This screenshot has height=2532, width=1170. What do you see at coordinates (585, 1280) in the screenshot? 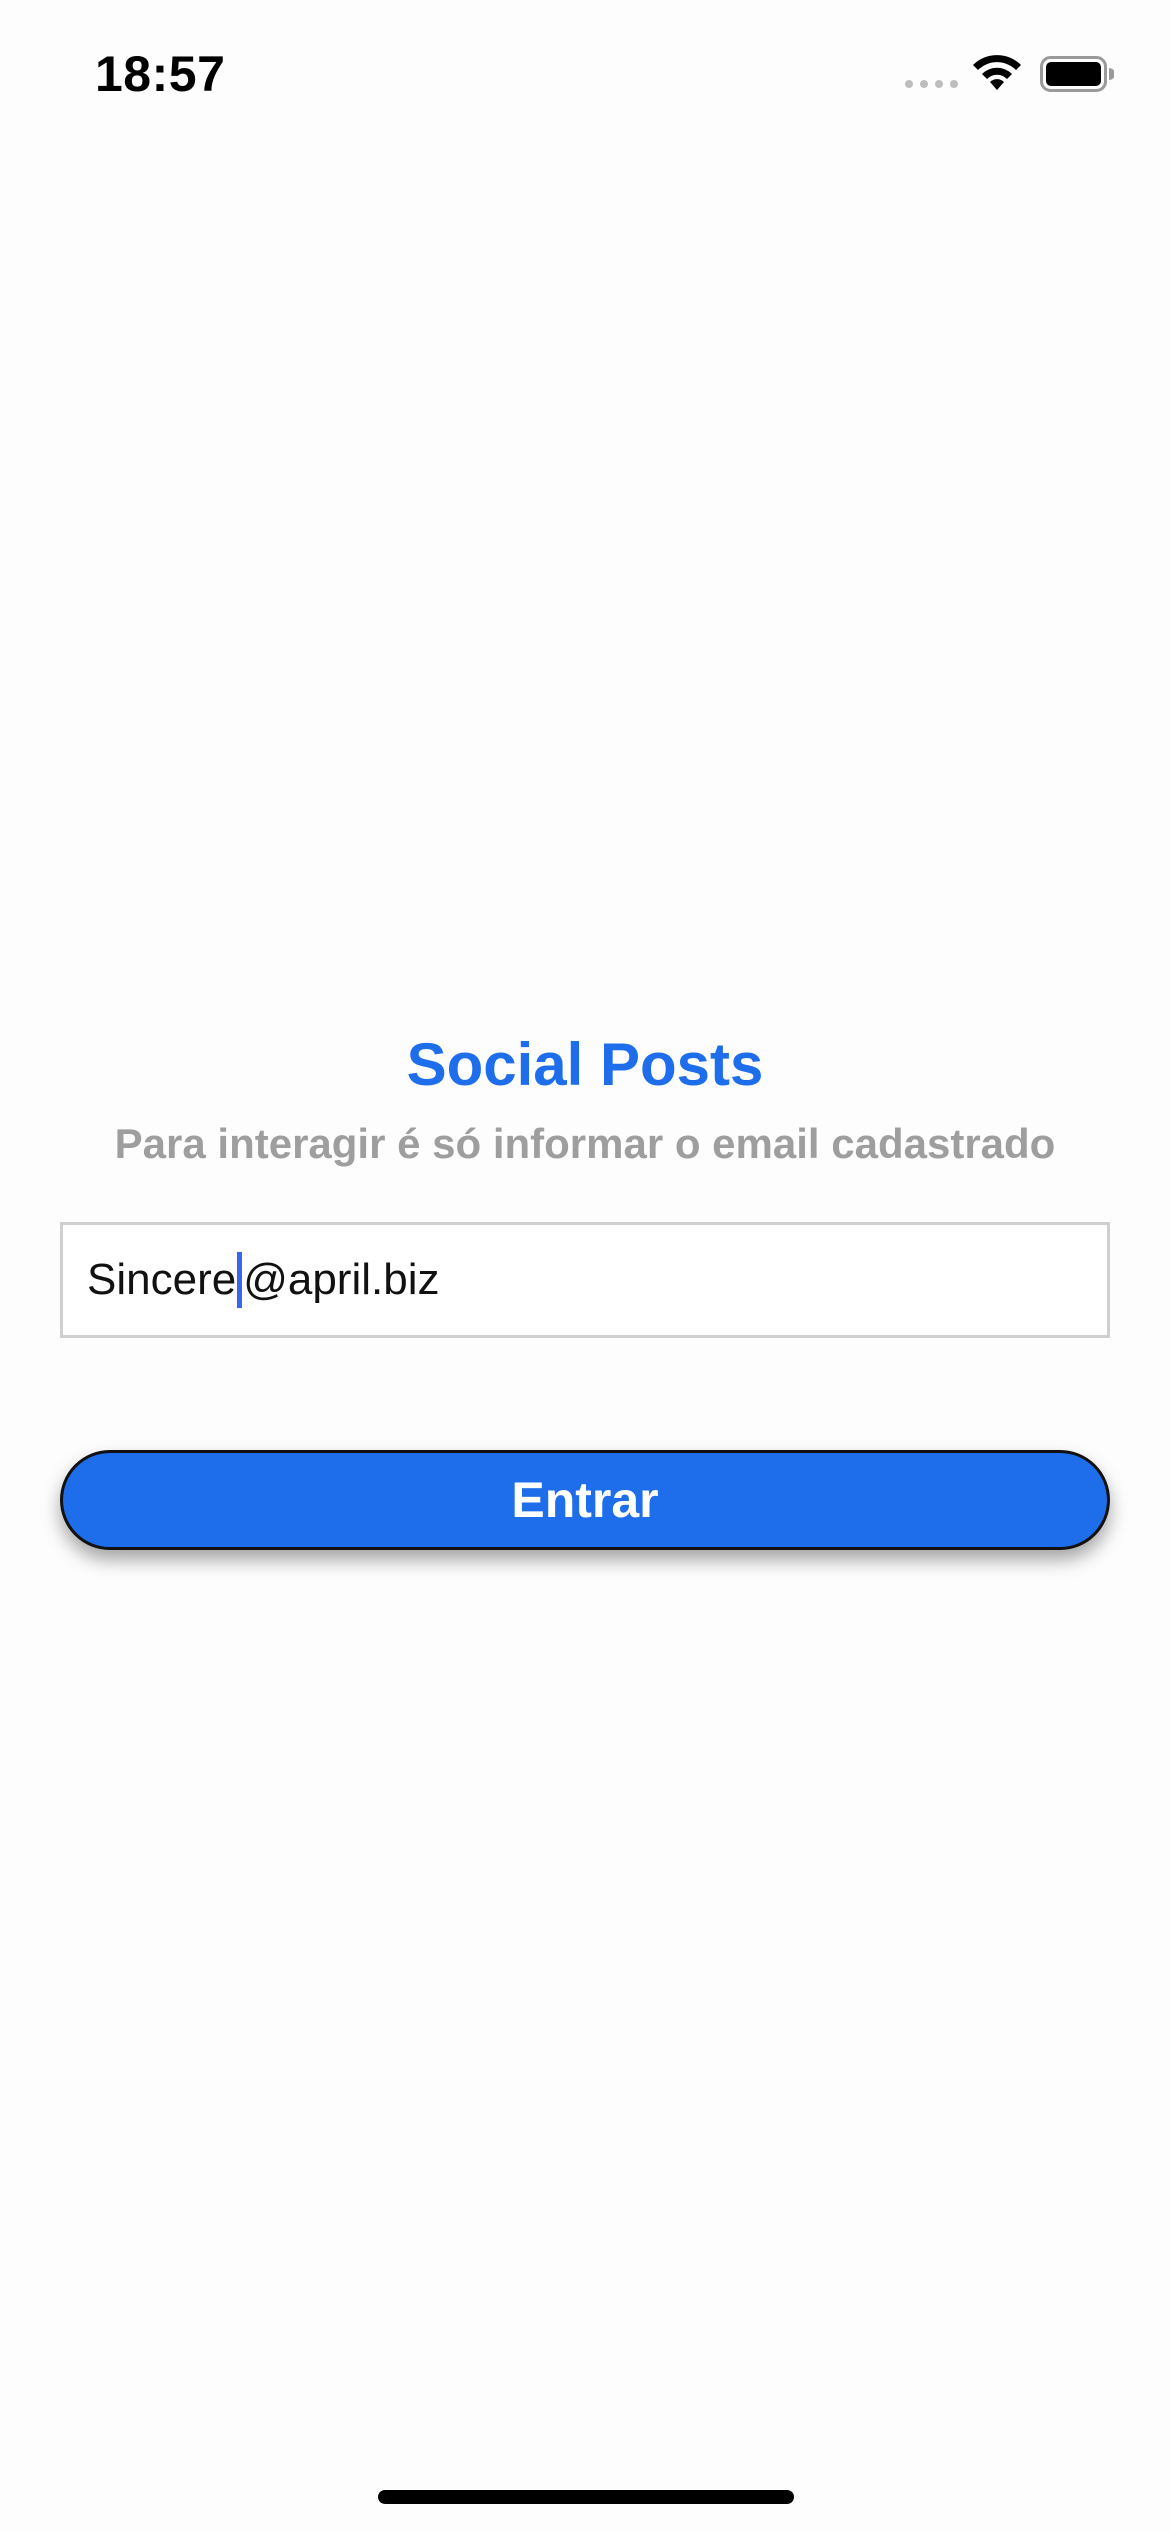
I see `email-field: Sincere @april.biz` at bounding box center [585, 1280].